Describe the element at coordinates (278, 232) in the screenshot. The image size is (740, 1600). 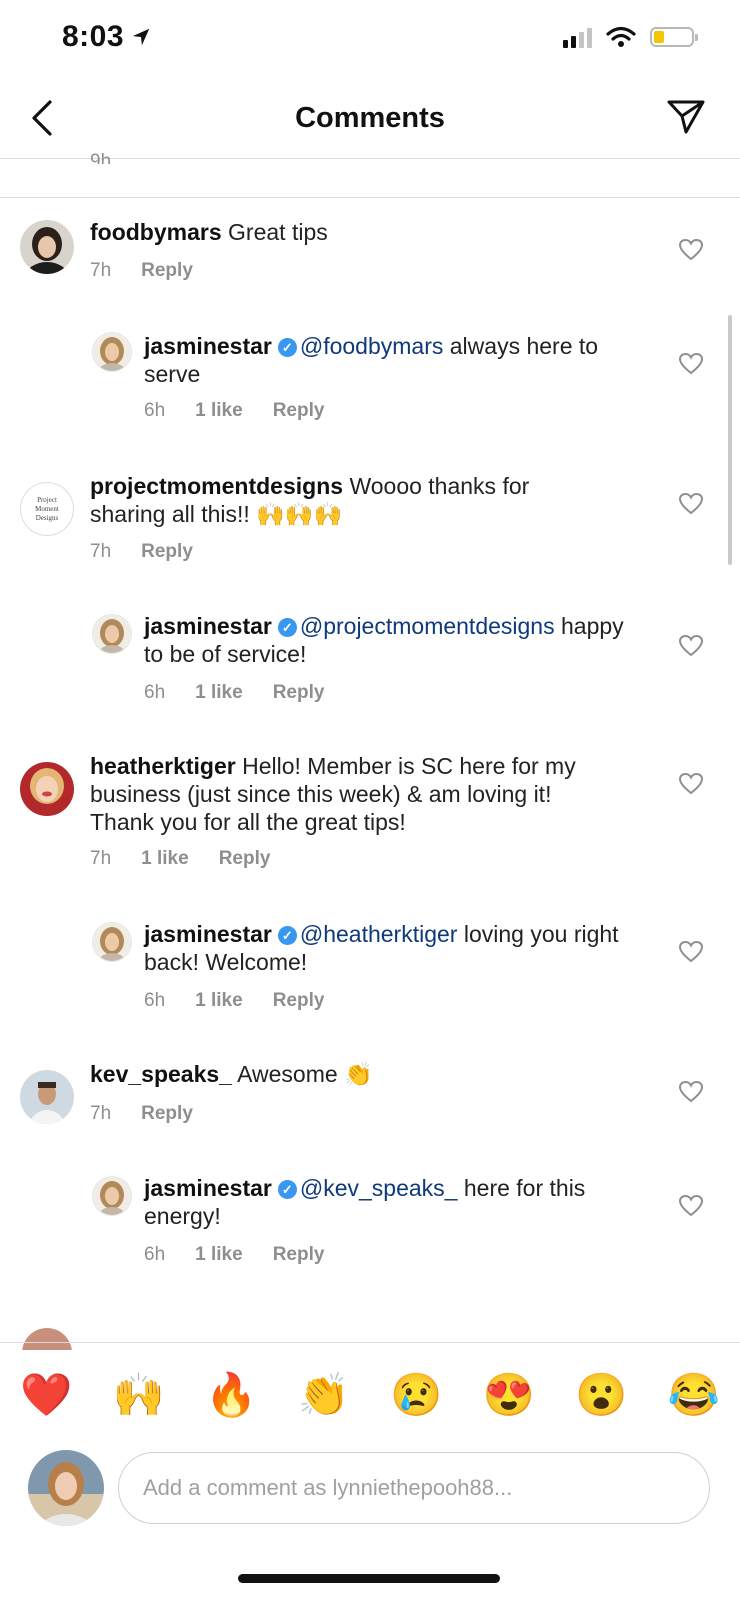
I see `comment-body: Great tips` at that location.